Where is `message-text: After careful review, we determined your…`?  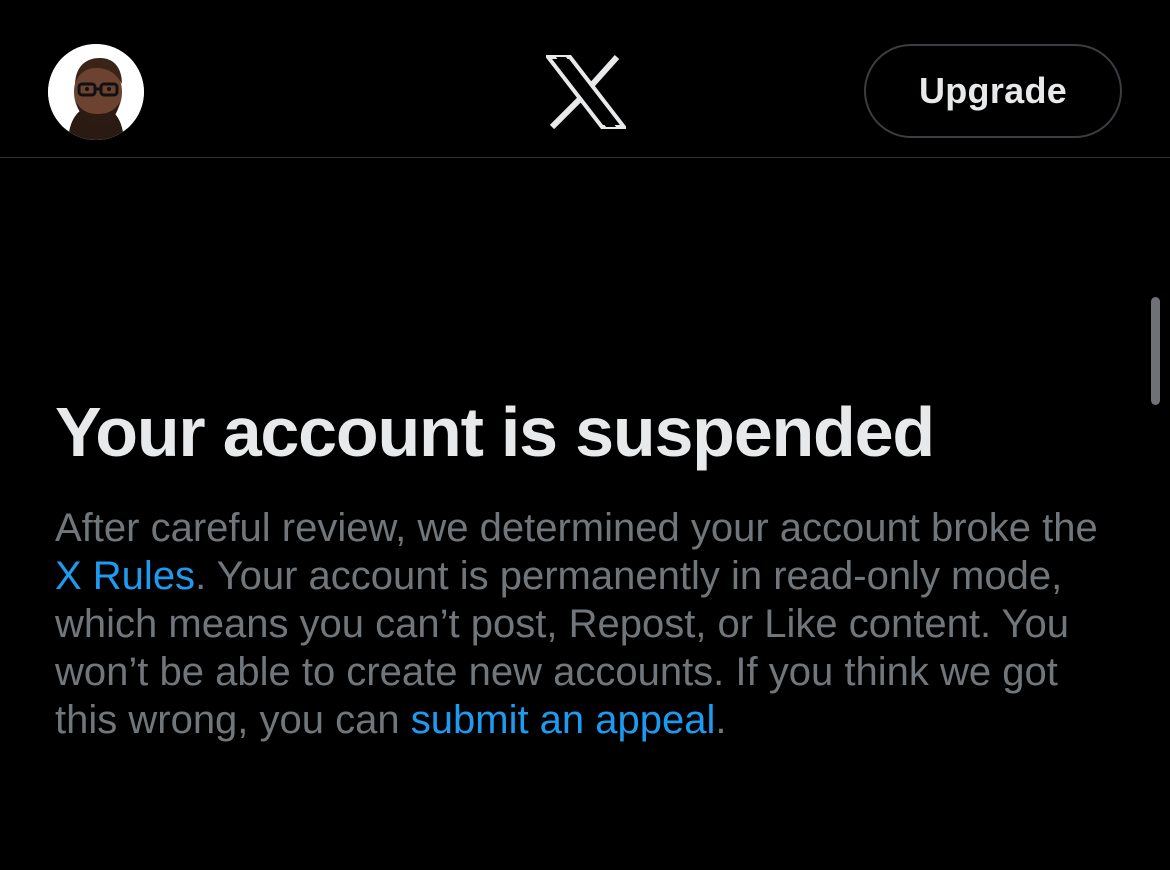 message-text: After careful review, we determined your… is located at coordinates (576, 528).